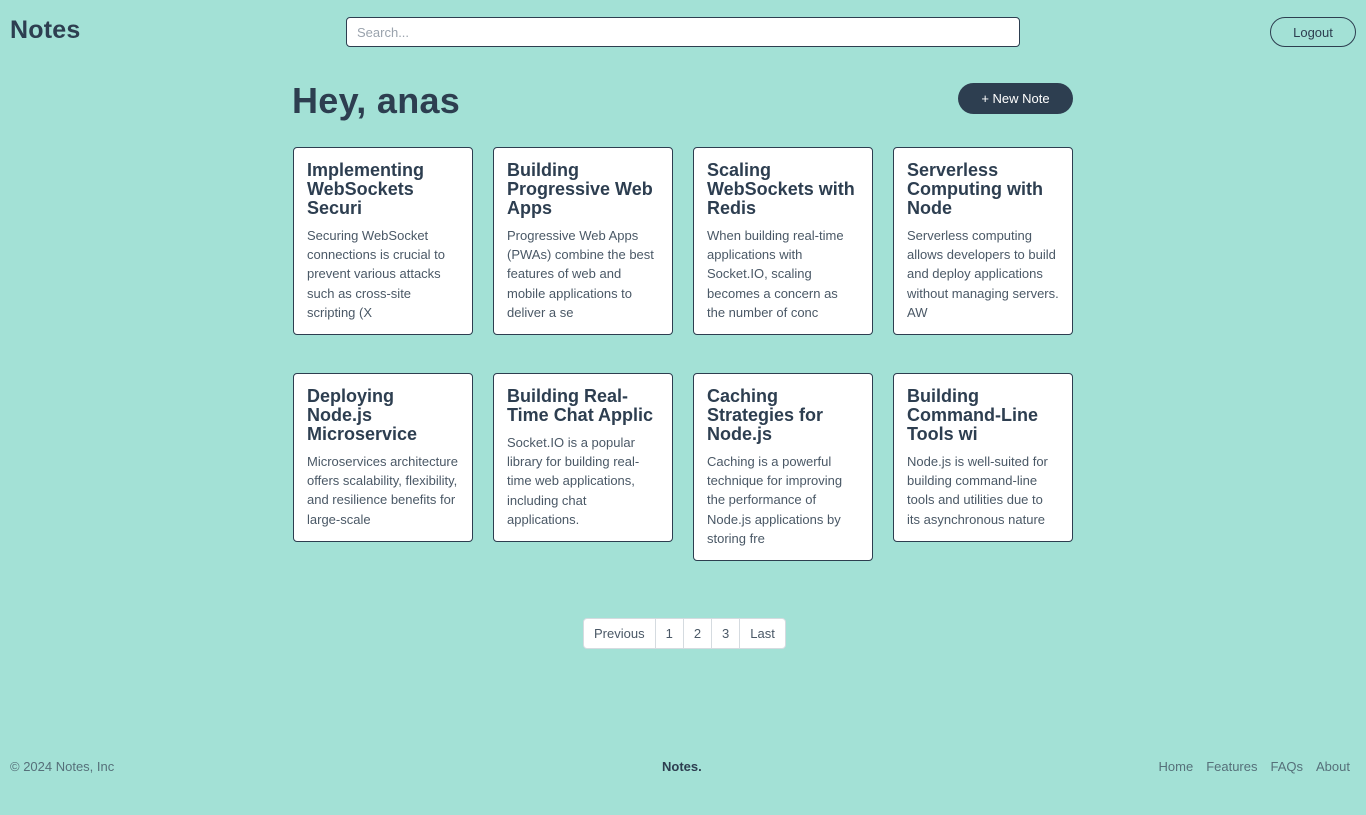 This screenshot has width=1366, height=815. What do you see at coordinates (670, 633) in the screenshot?
I see `pagination-page-1: 1` at bounding box center [670, 633].